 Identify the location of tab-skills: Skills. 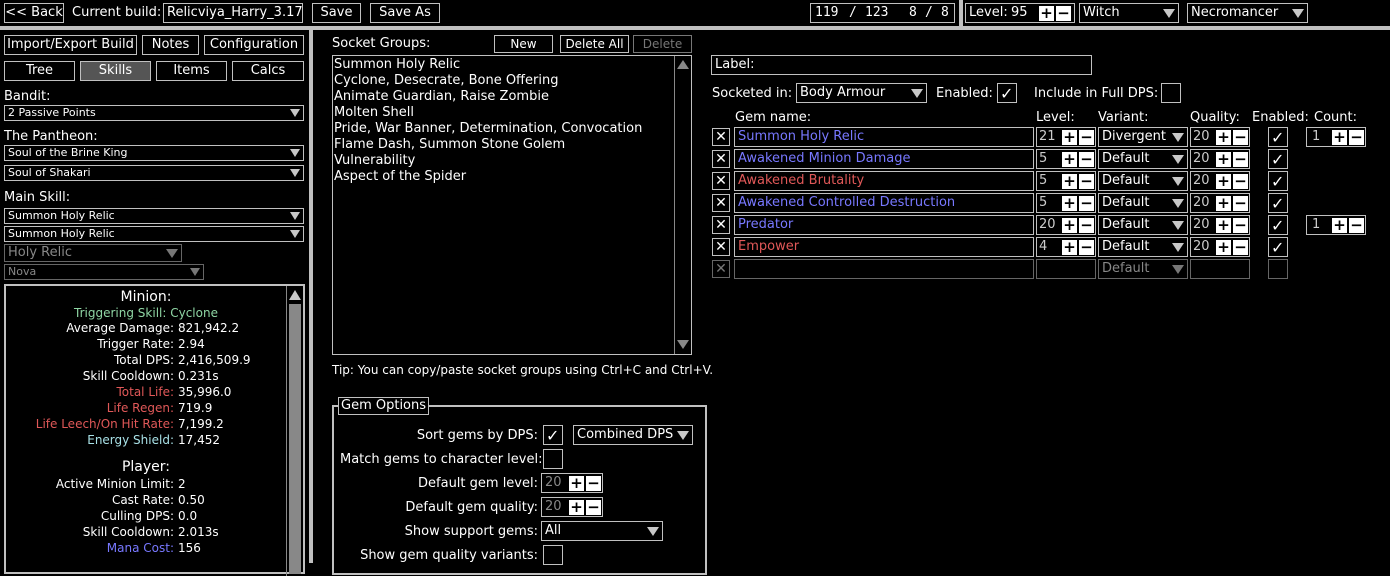
(115, 71).